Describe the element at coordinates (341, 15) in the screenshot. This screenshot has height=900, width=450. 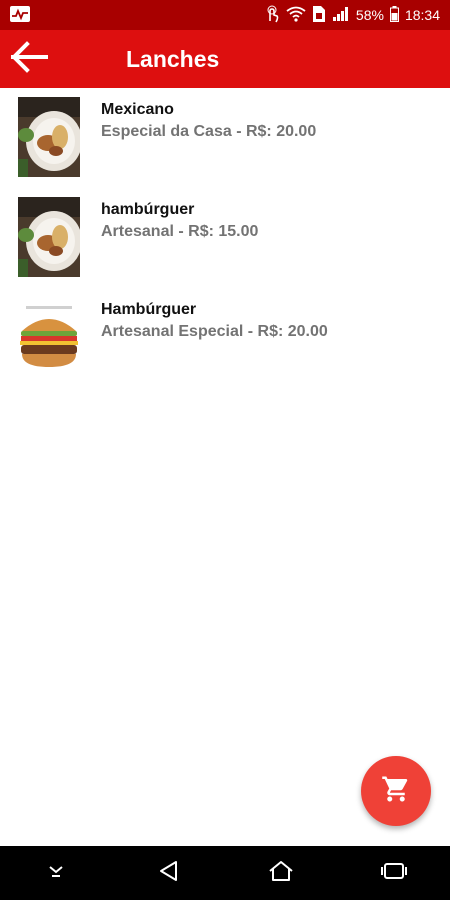
I see `signal-icon` at that location.